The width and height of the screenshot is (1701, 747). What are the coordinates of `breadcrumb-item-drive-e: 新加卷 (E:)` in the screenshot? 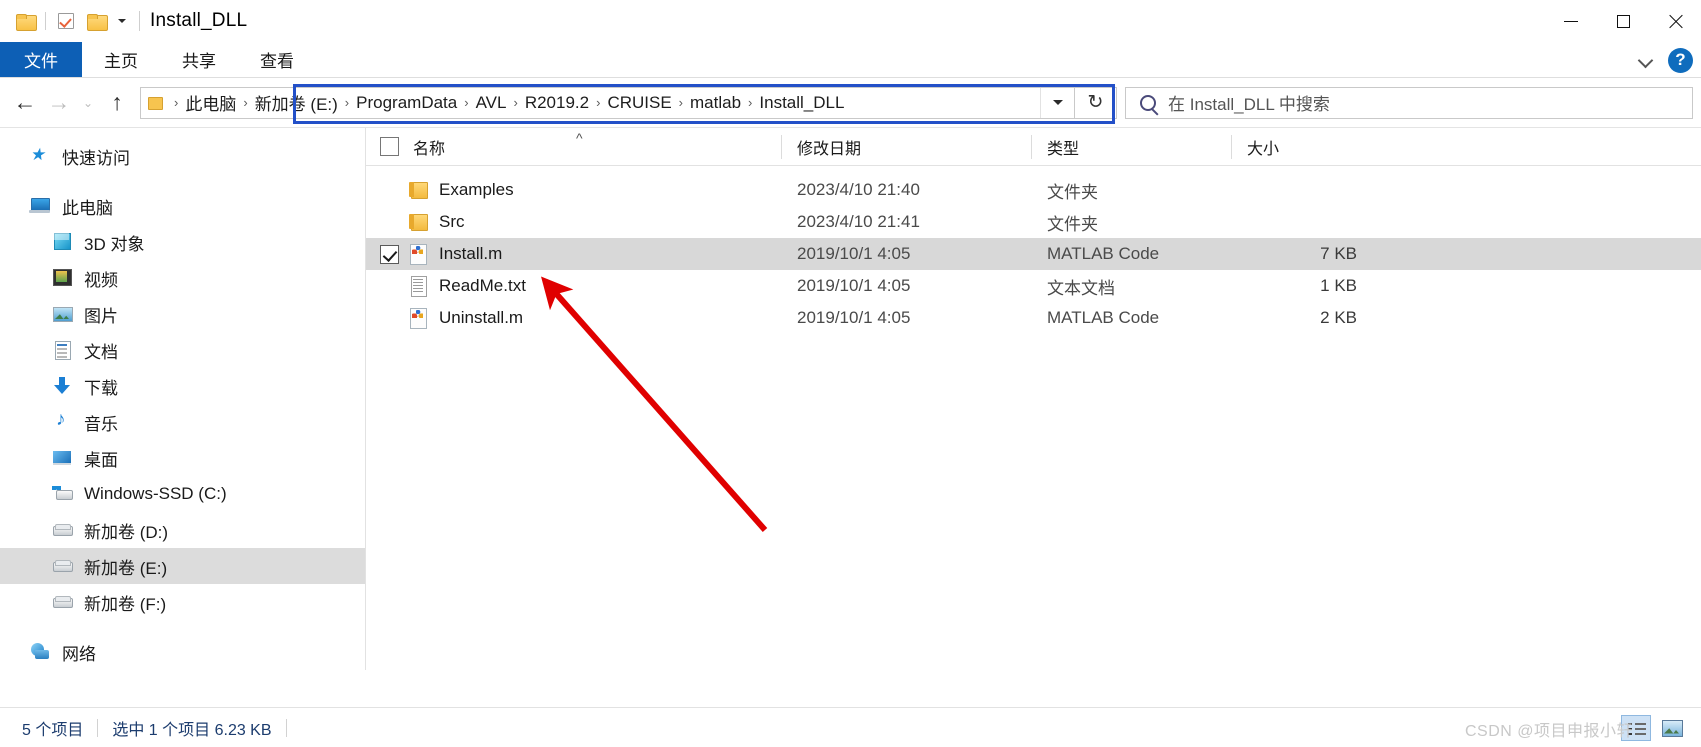 It's located at (296, 102).